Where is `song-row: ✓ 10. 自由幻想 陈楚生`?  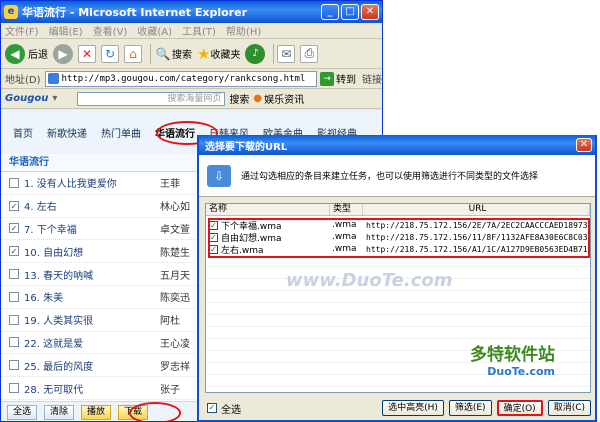 song-row: ✓ 10. 自由幻想 陈楚生 is located at coordinates (100, 252).